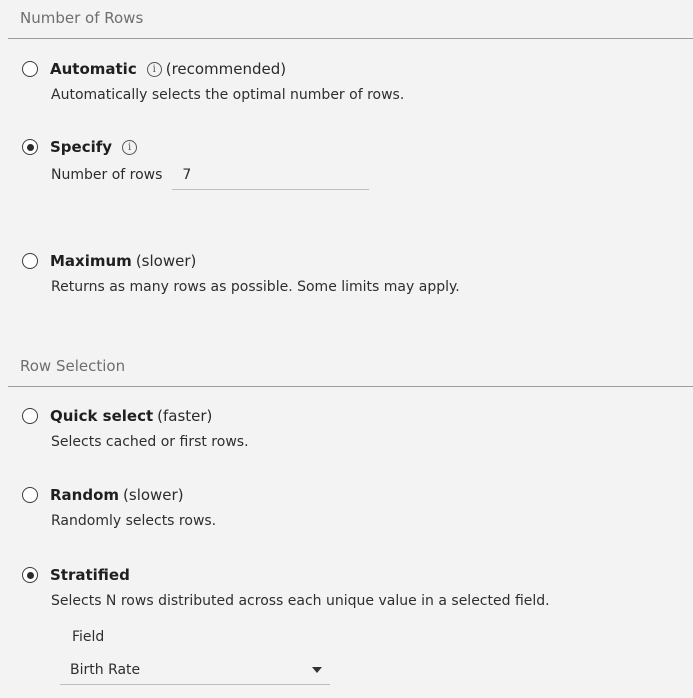  I want to click on automatic-radio, so click(30, 69).